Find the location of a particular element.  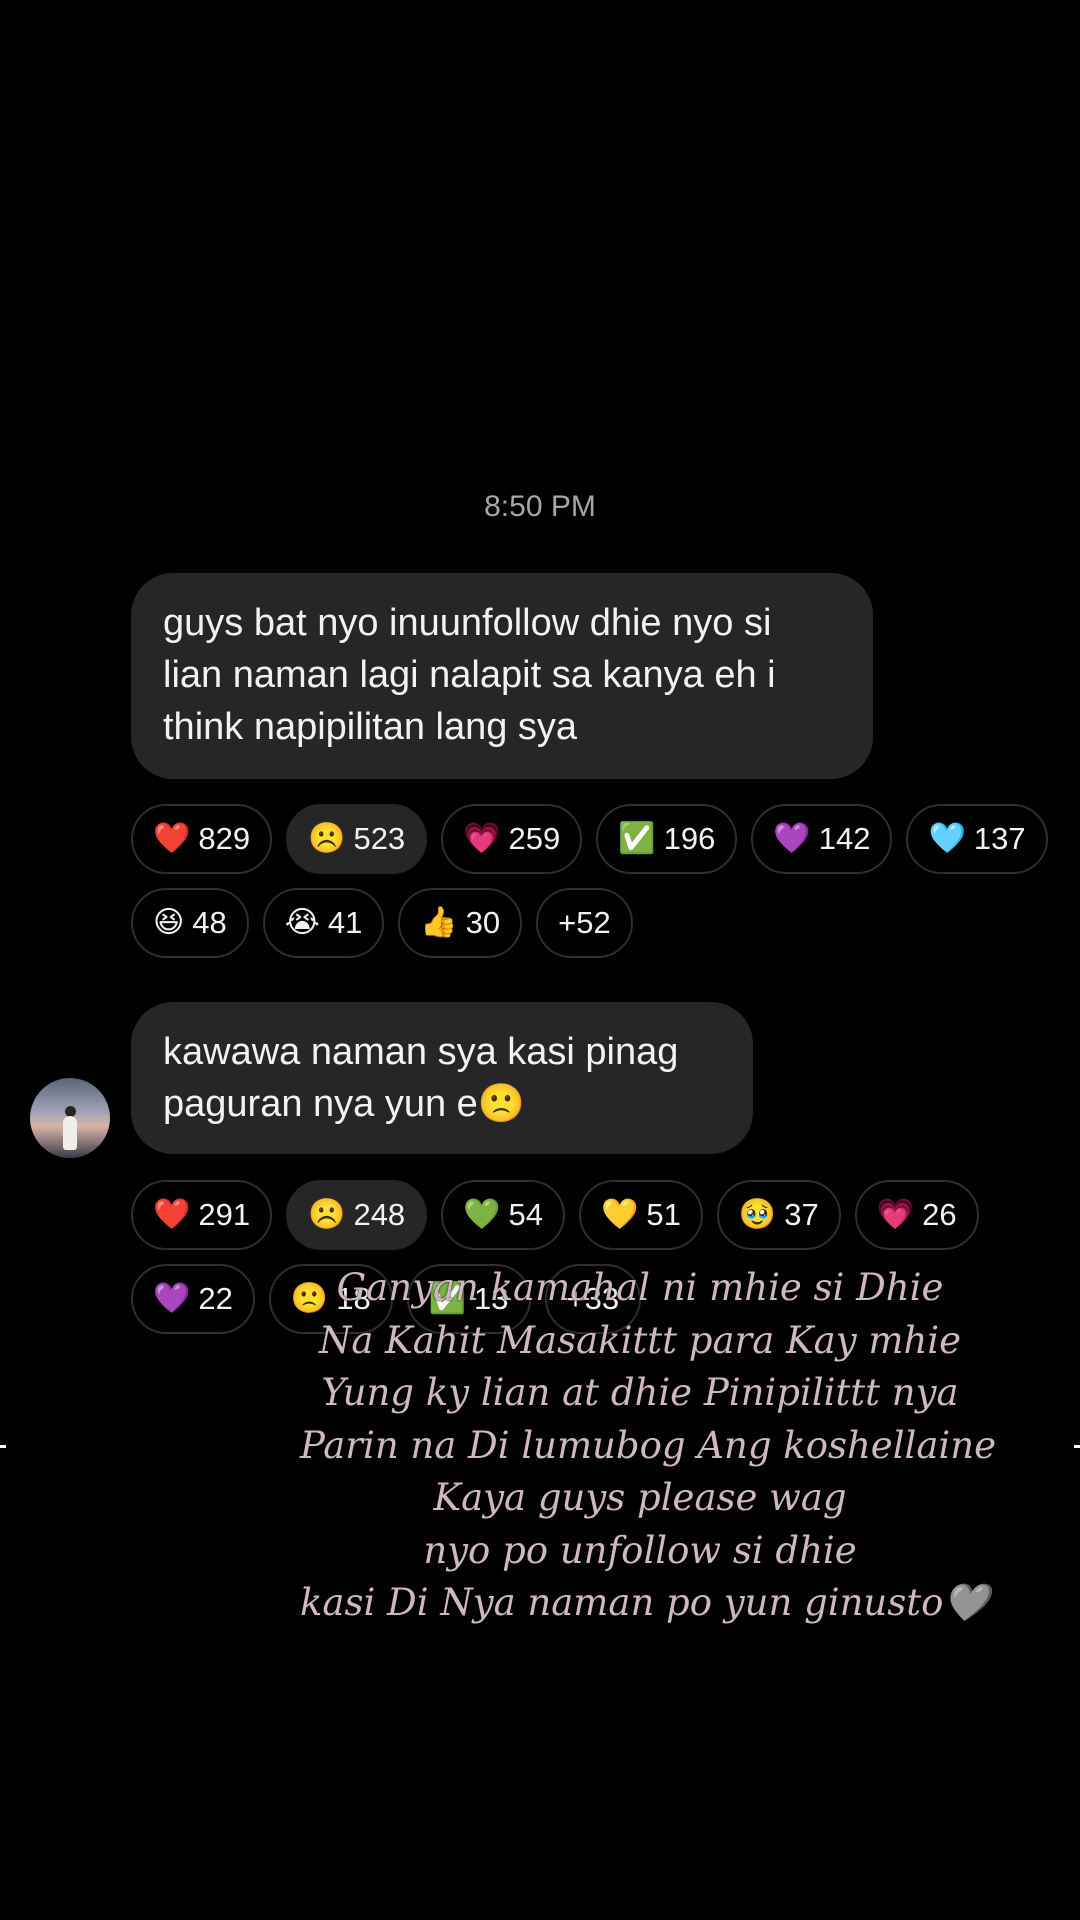

reaction-count: 30 is located at coordinates (483, 922).